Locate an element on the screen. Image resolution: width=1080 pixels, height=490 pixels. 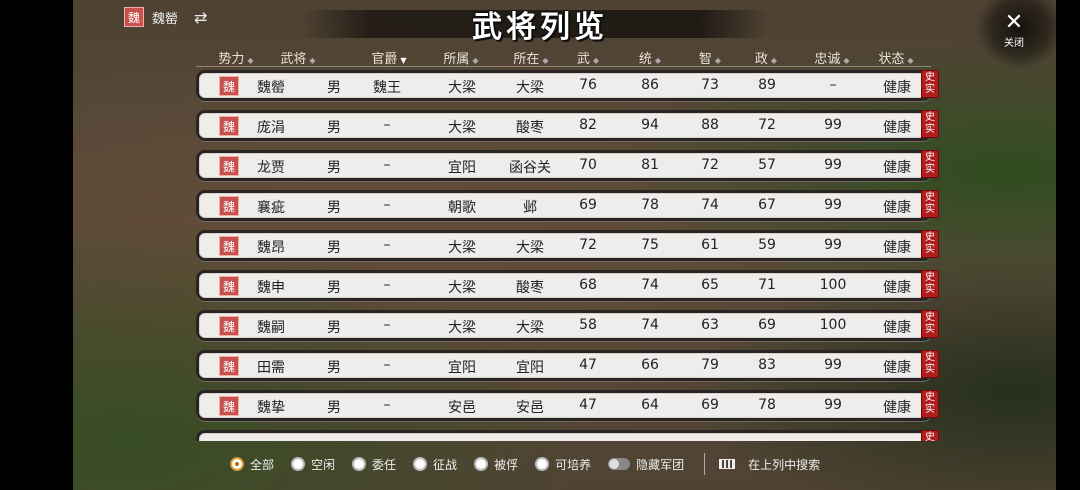
filter-trainable-radio: 可培养 is located at coordinates (563, 464).